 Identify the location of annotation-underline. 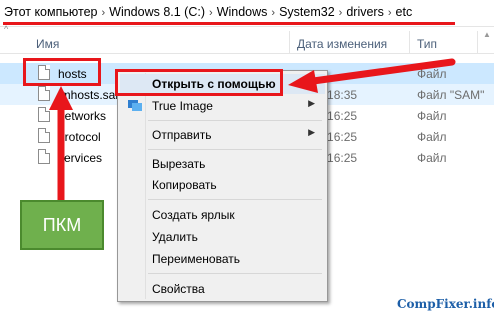
(229, 23).